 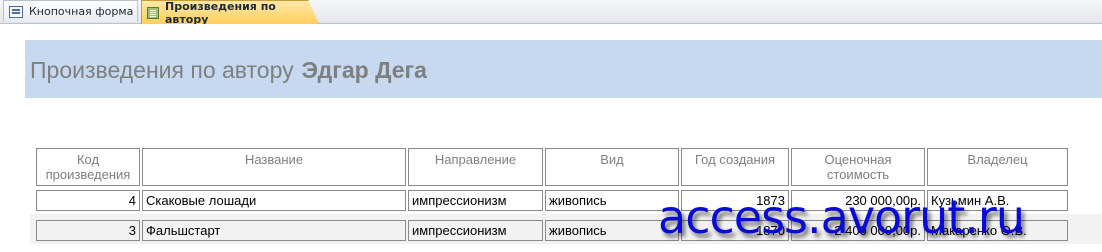 I want to click on column-header-value: Оценочная стоимость, so click(x=858, y=167).